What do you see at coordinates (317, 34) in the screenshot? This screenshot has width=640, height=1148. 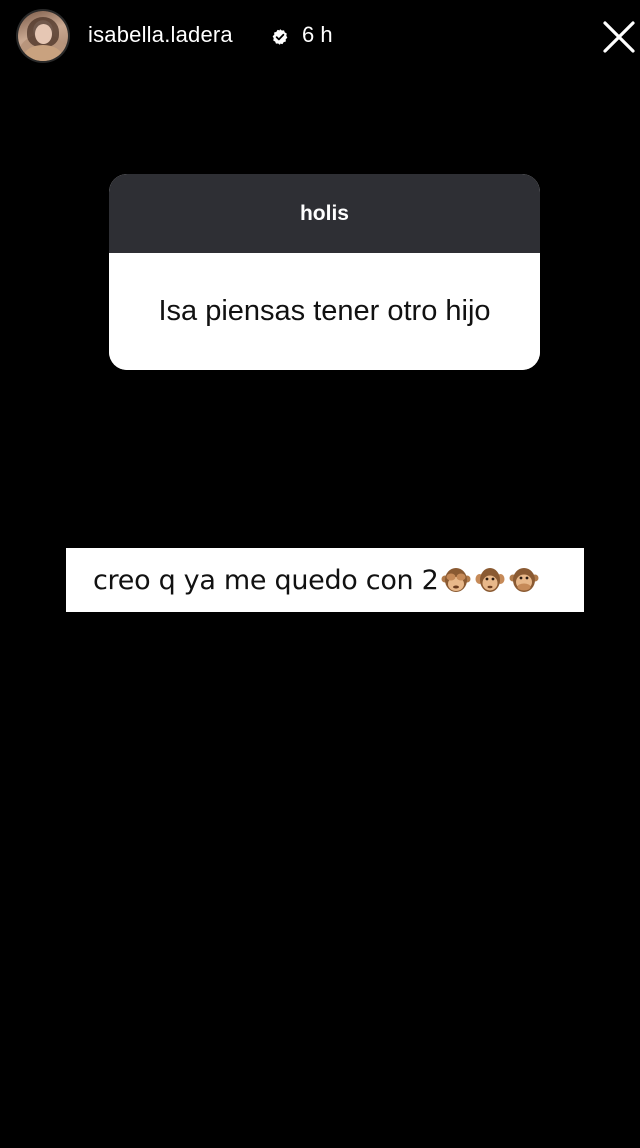 I see `post-time: 6 h` at bounding box center [317, 34].